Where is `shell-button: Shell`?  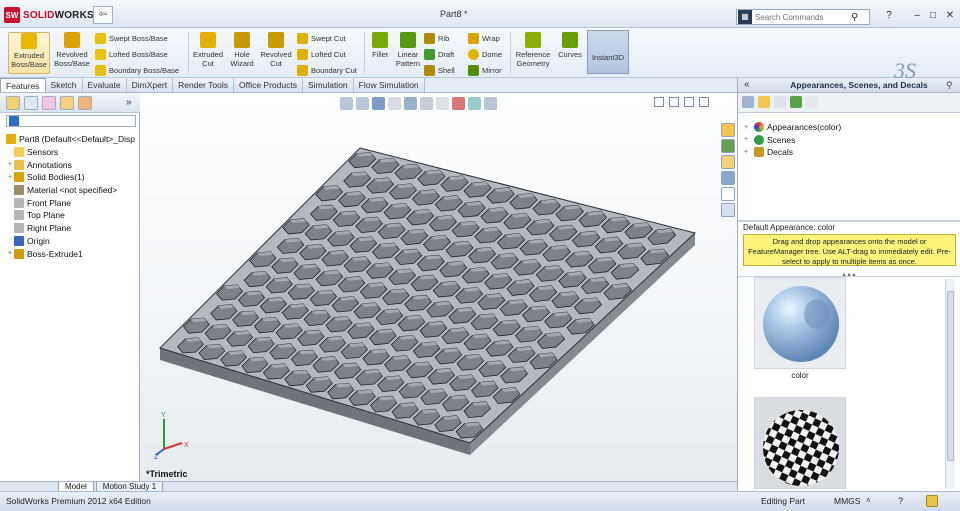 shell-button: Shell is located at coordinates (439, 70).